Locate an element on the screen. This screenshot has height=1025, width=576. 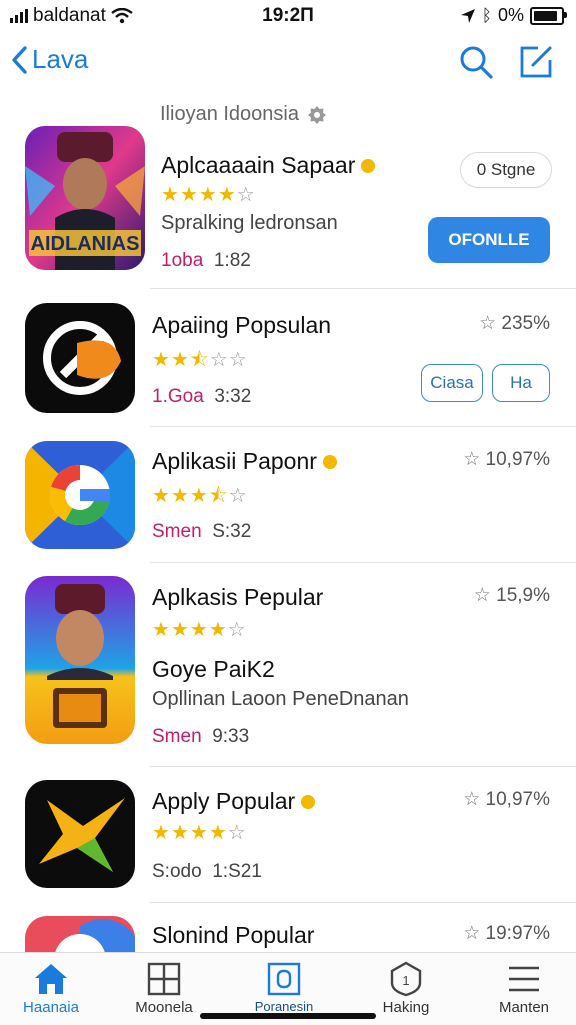
status-bar: baldanat 19:2Π ᛒ 0% is located at coordinates (288, 17).